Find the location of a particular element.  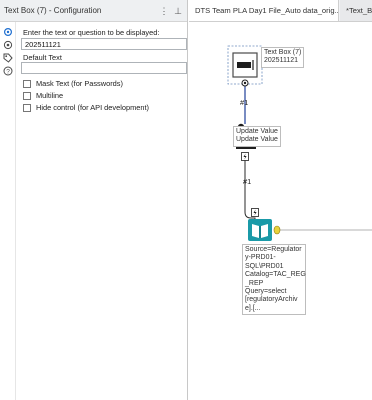

textbox-annotation: Text Box (7) 202511121 is located at coordinates (283, 57).